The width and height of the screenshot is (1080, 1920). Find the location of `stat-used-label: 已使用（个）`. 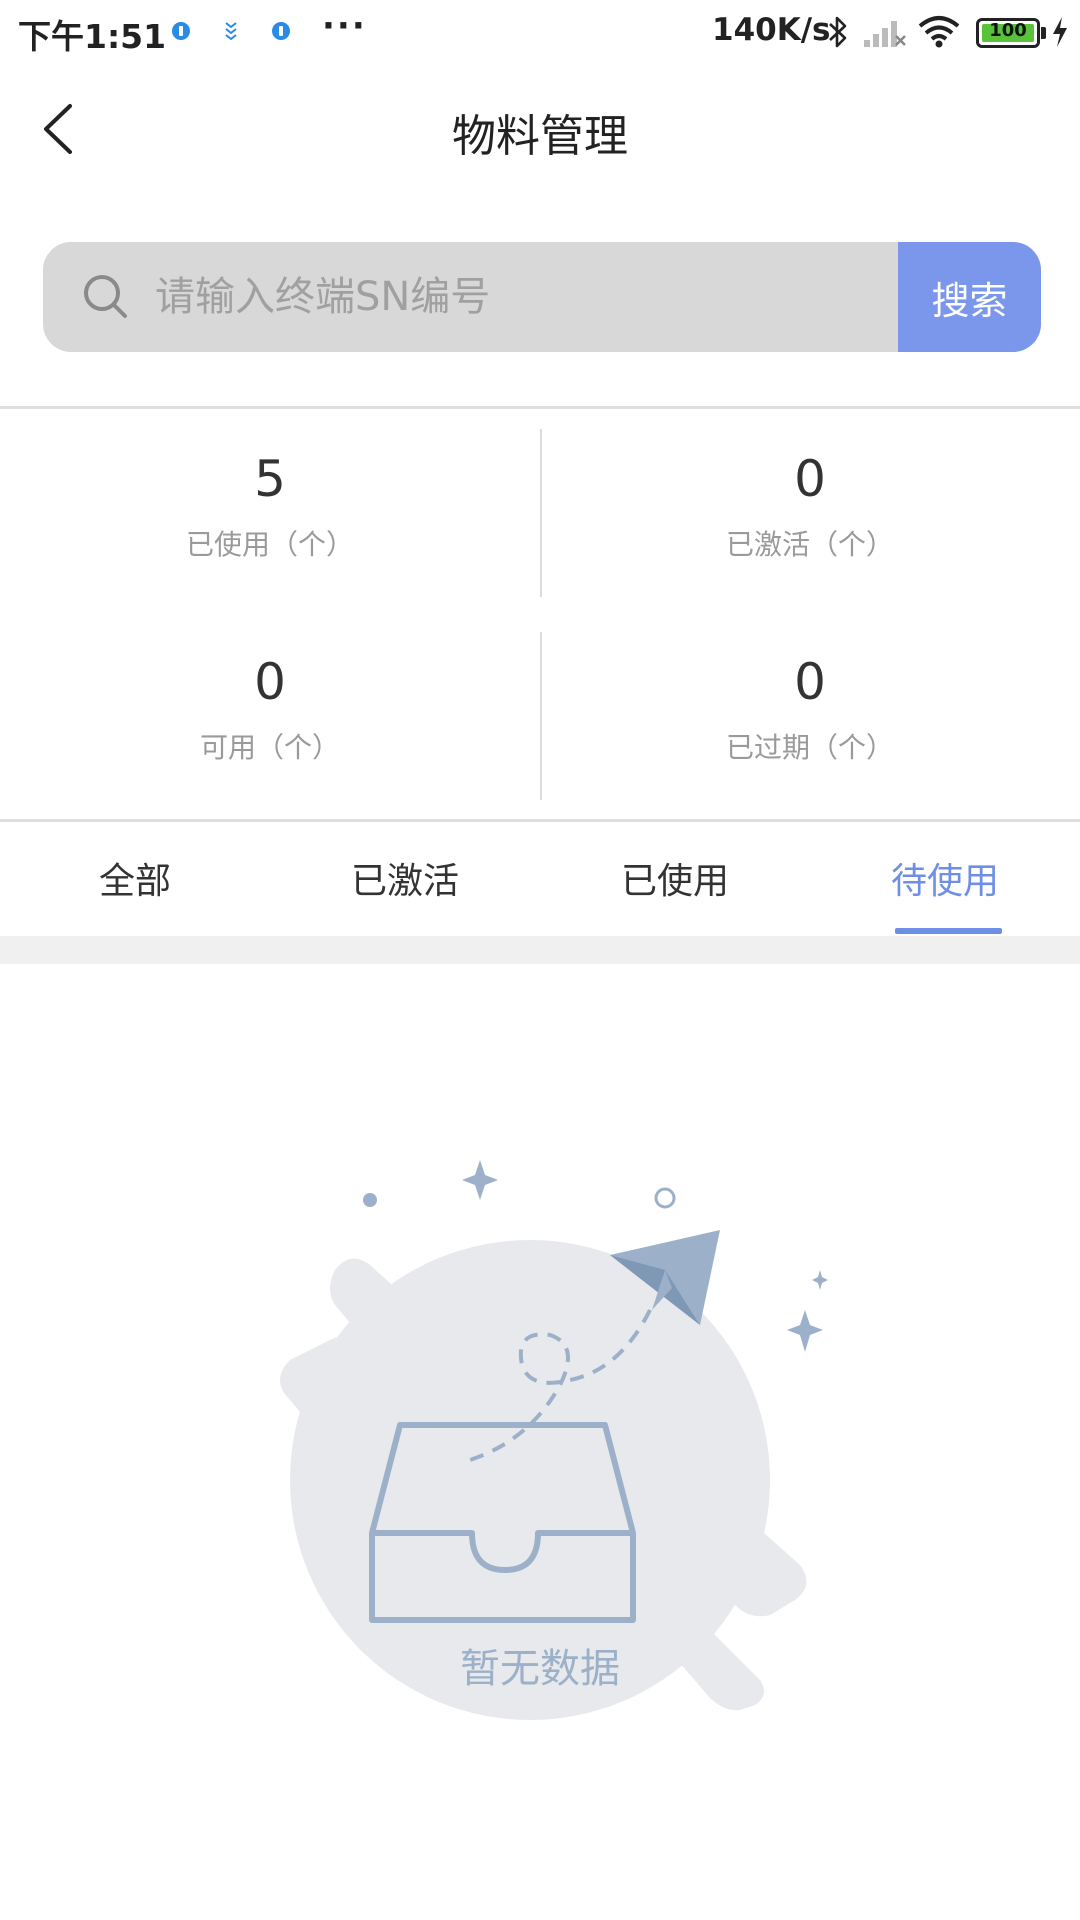

stat-used-label: 已使用（个） is located at coordinates (269, 544).